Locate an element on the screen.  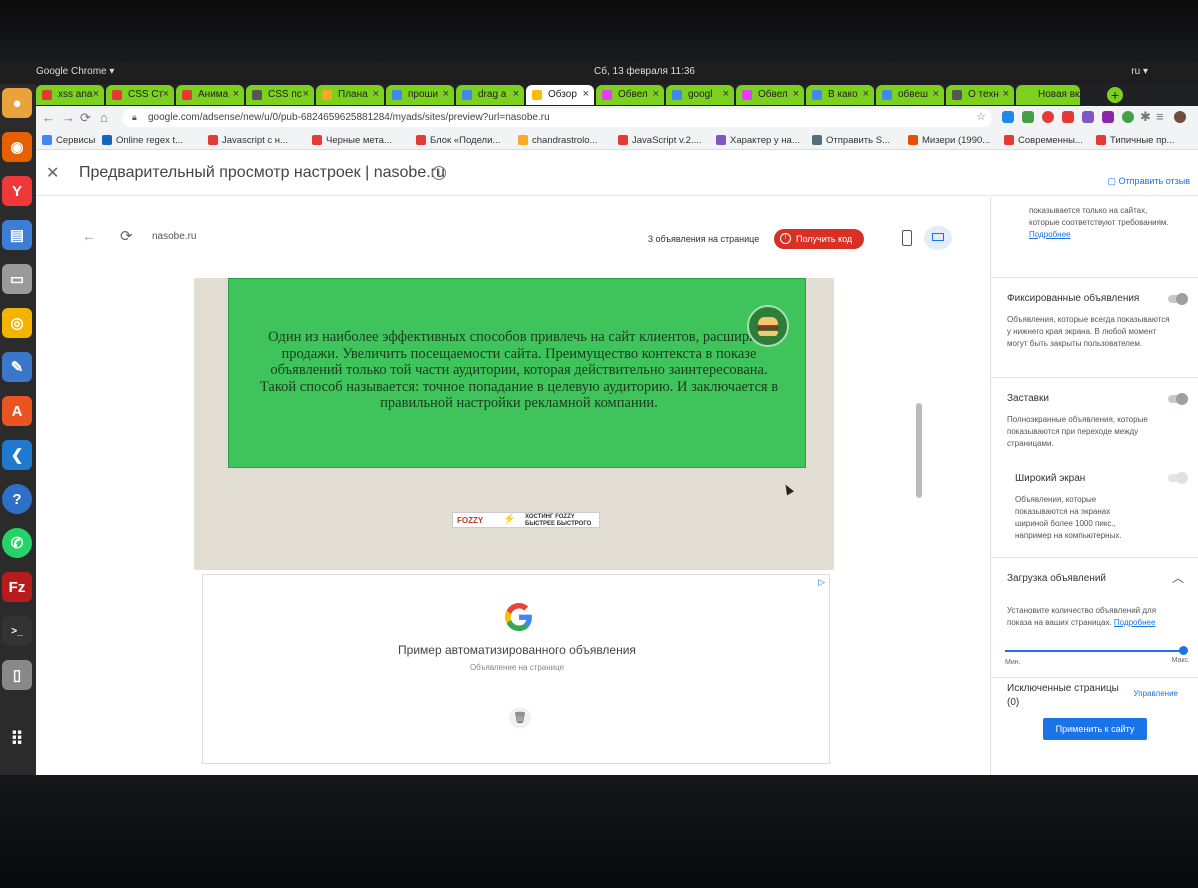
ad-load-slider-handle is located at coordinates (1183, 650).